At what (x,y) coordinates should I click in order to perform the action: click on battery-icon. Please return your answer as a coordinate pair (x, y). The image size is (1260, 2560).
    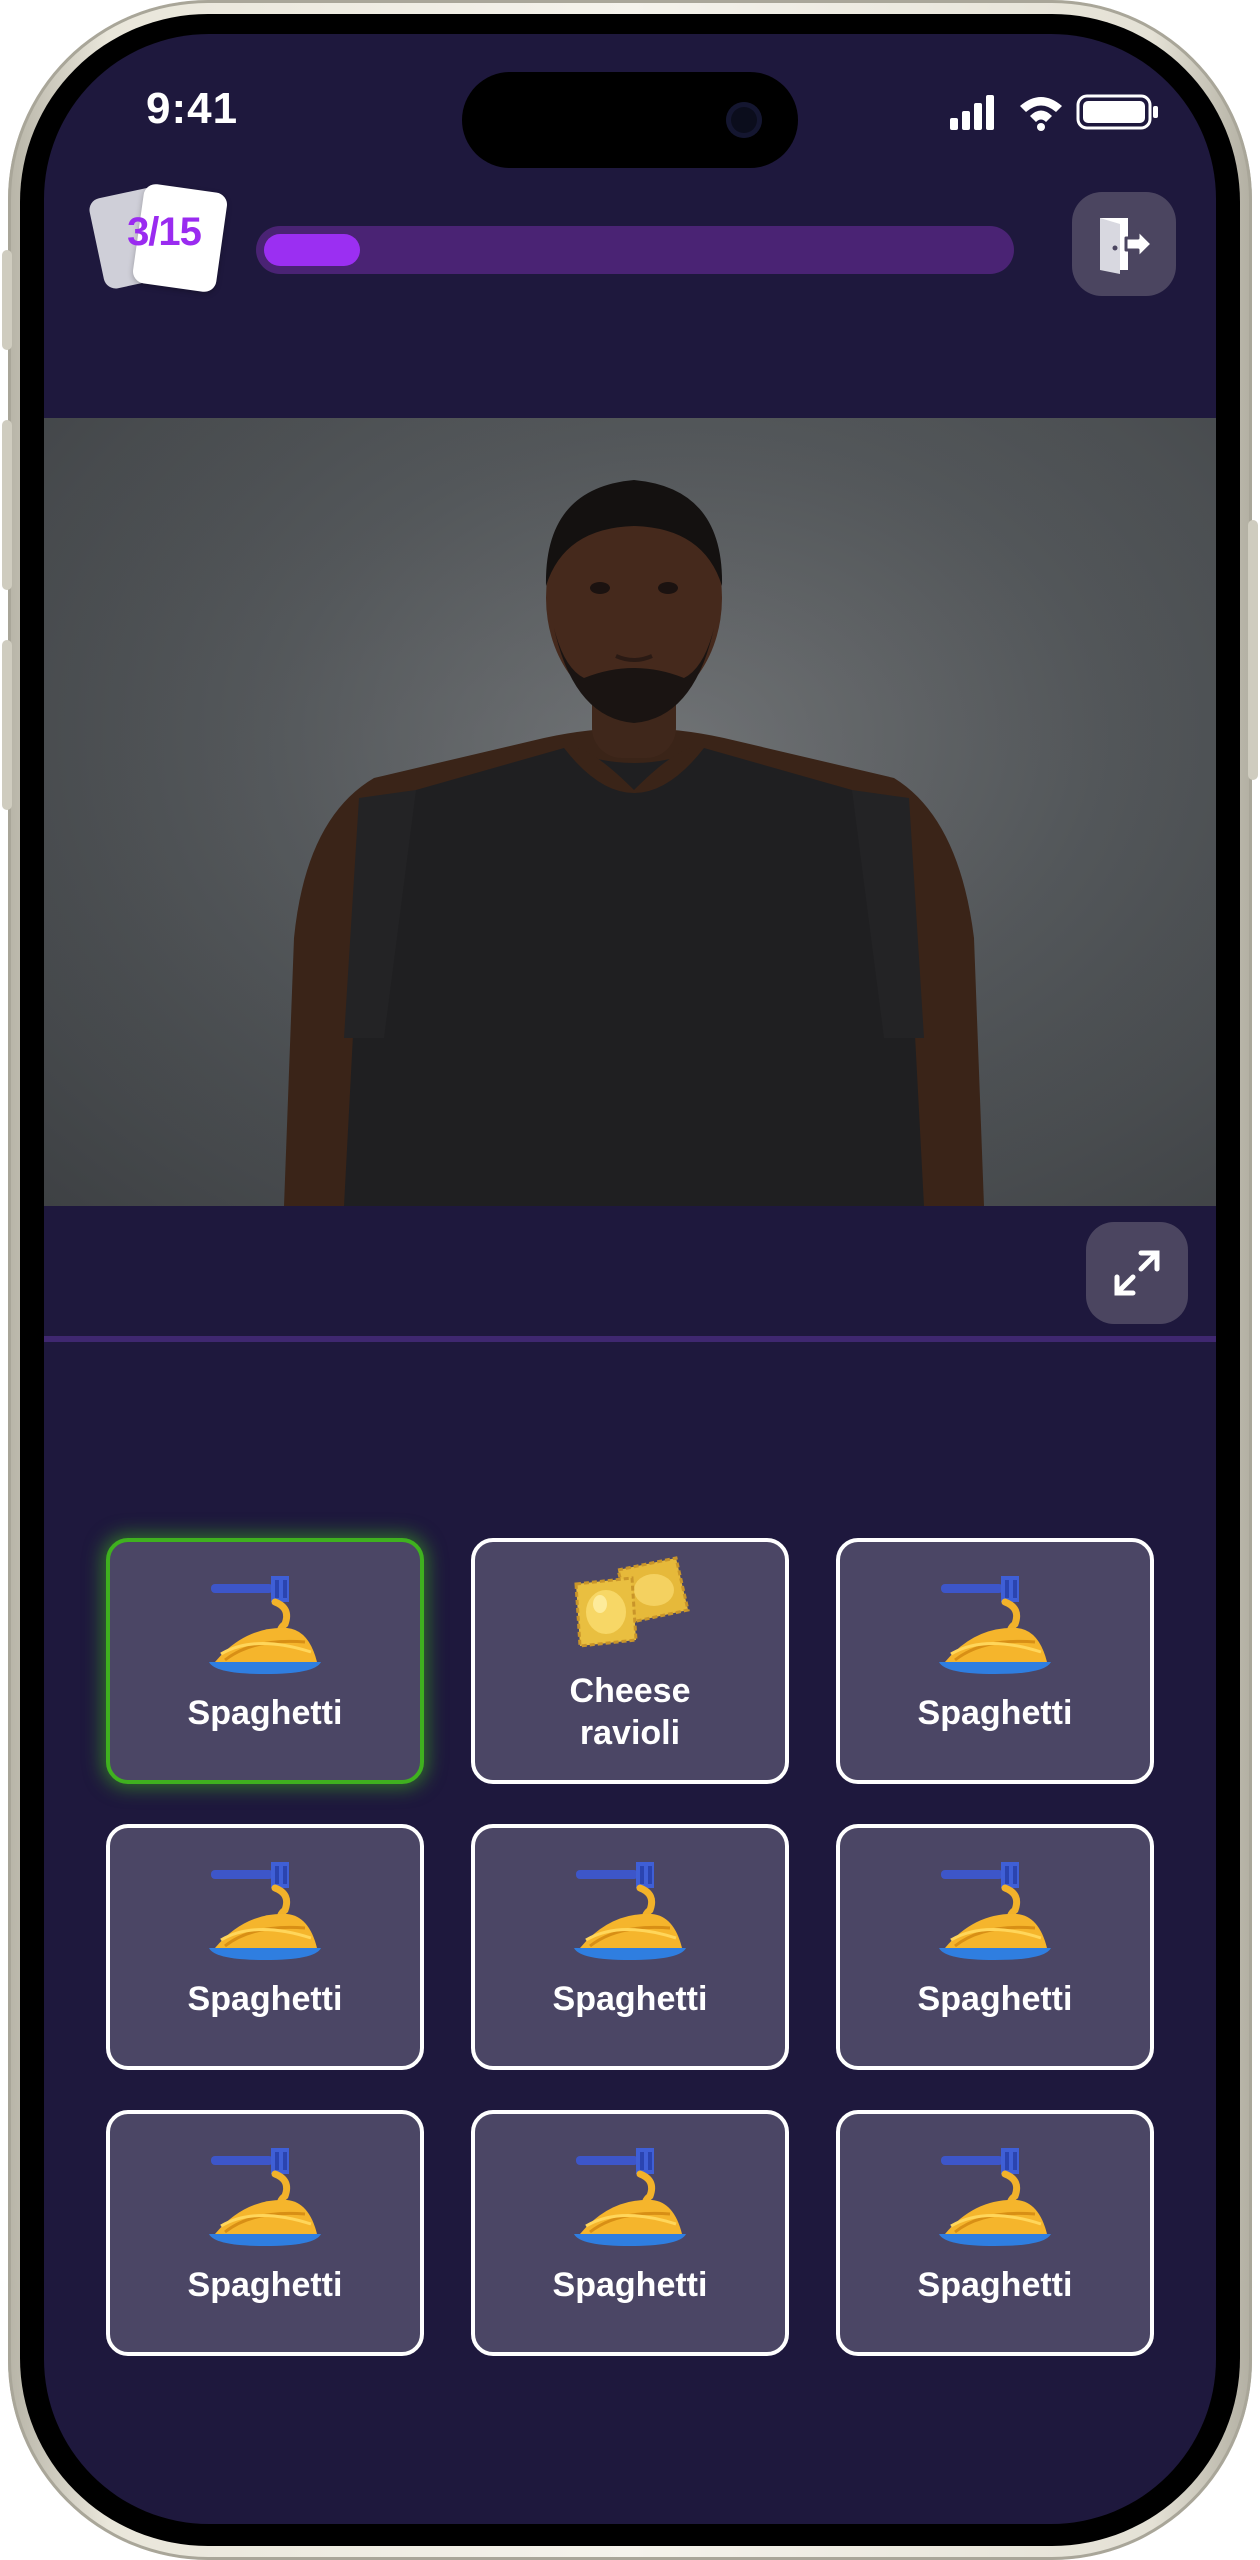
    Looking at the image, I should click on (1117, 112).